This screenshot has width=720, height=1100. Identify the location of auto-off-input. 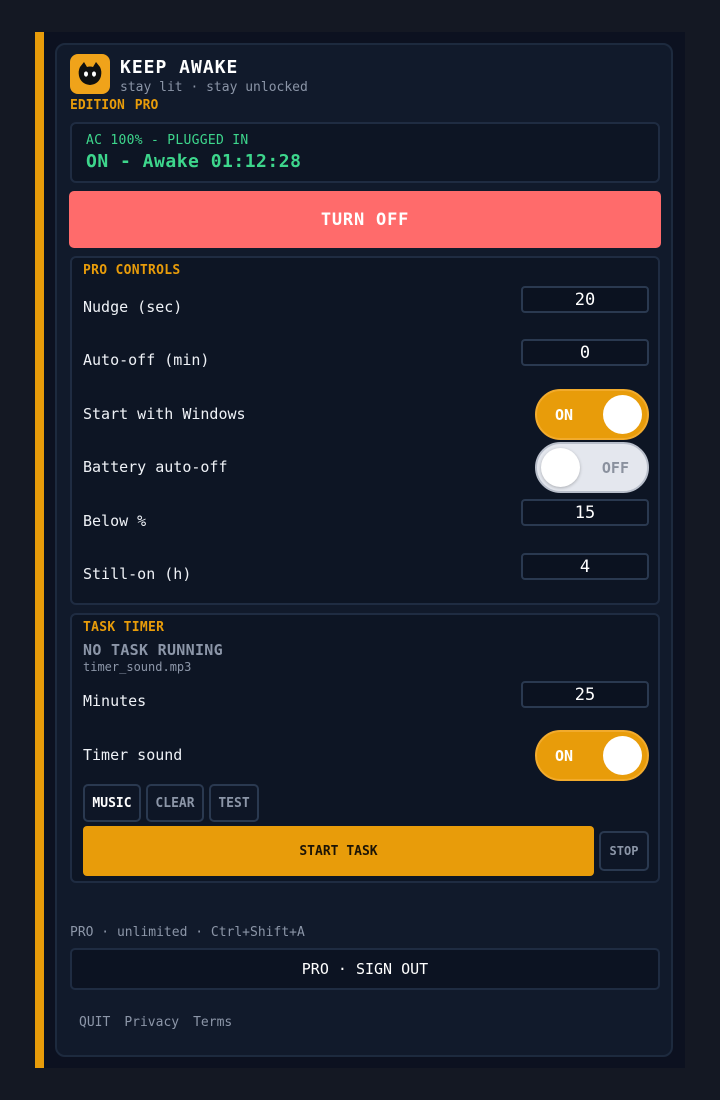
(585, 352).